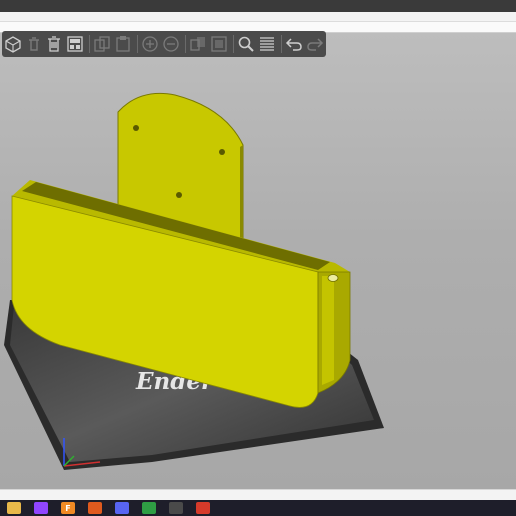 This screenshot has height=516, width=516. I want to click on add-object-icon, so click(13, 44).